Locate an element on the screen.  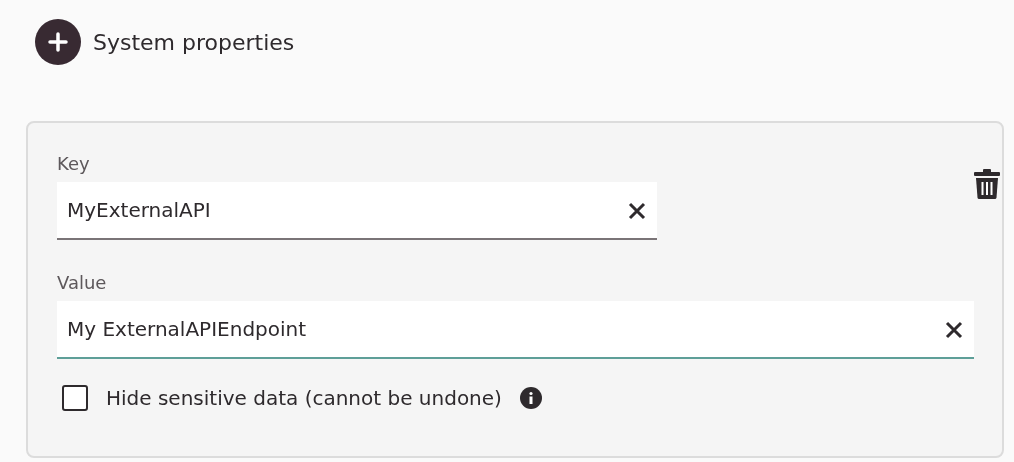
plus-icon is located at coordinates (58, 42).